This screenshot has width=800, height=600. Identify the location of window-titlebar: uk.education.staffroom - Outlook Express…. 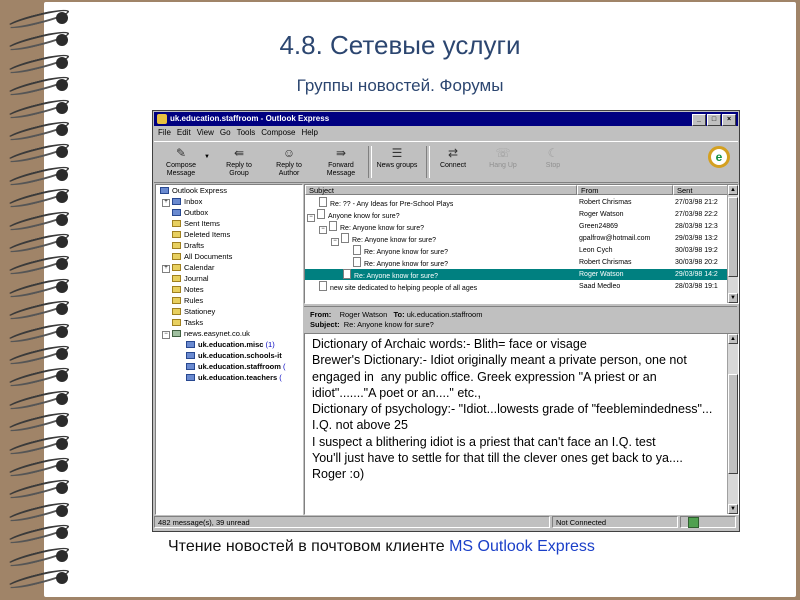
(446, 119).